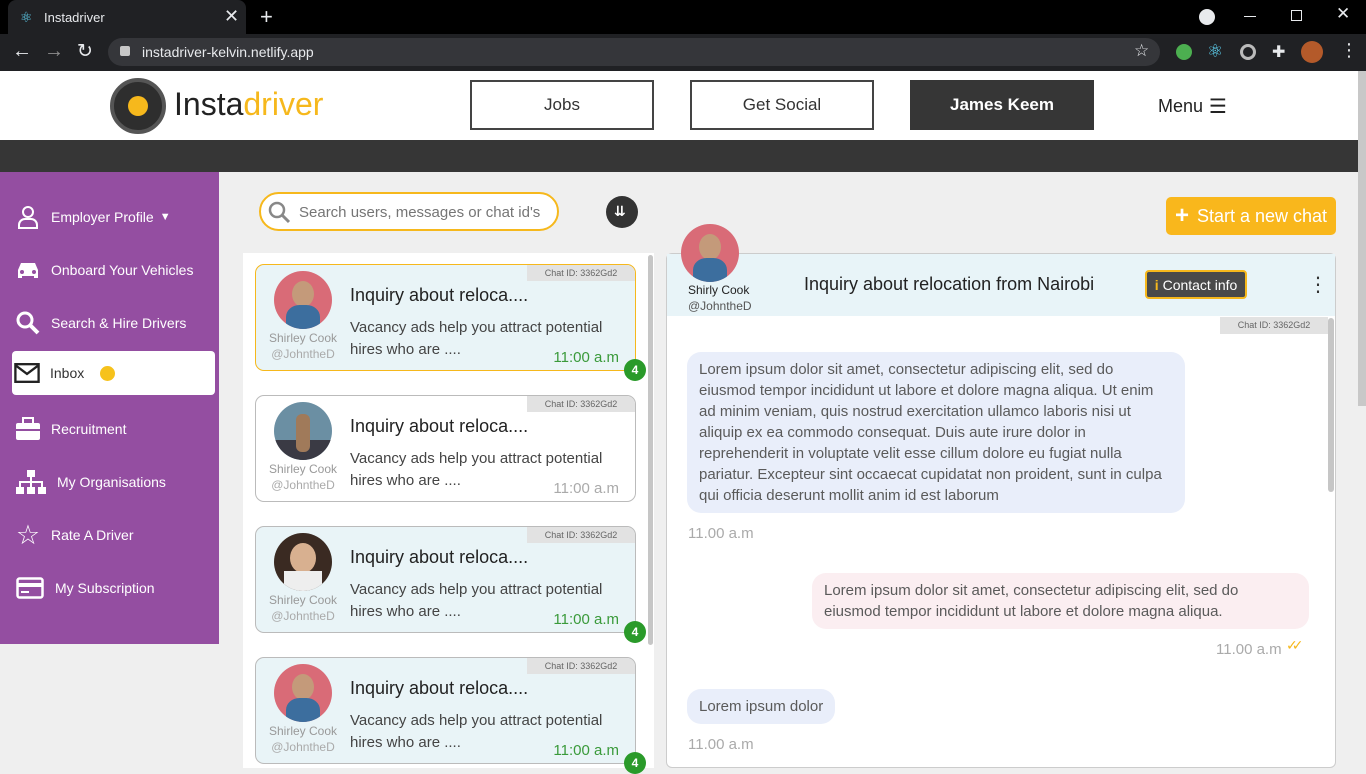  What do you see at coordinates (28, 323) in the screenshot?
I see `search-icon` at bounding box center [28, 323].